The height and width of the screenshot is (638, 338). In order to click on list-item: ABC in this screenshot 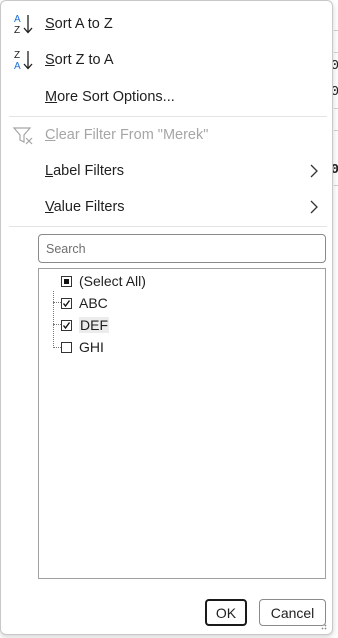, I will do `click(84, 303)`.